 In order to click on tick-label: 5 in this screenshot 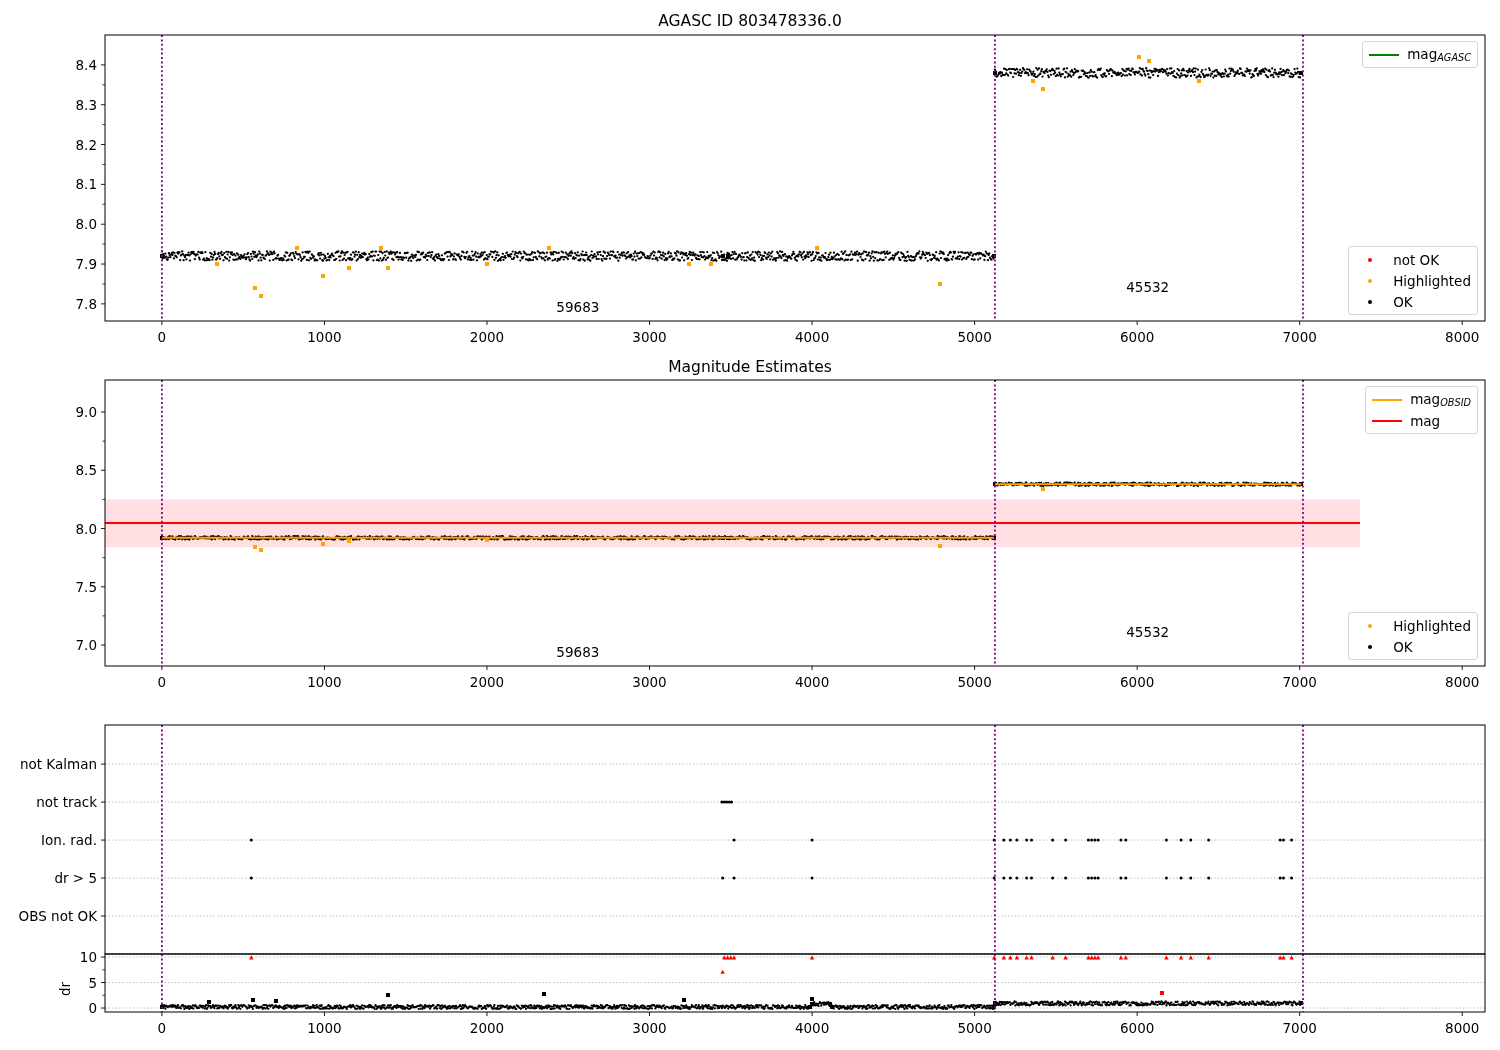, I will do `click(92, 982)`.